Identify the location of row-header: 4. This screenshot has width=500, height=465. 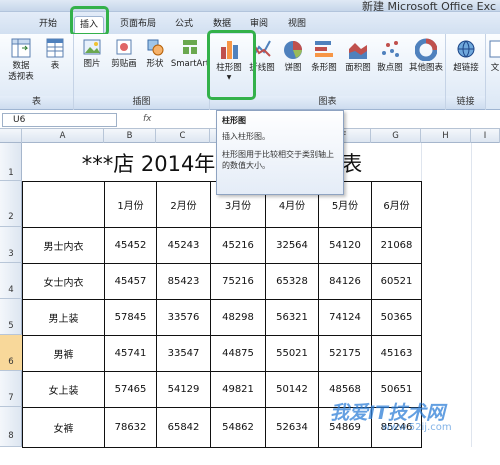
(11, 281).